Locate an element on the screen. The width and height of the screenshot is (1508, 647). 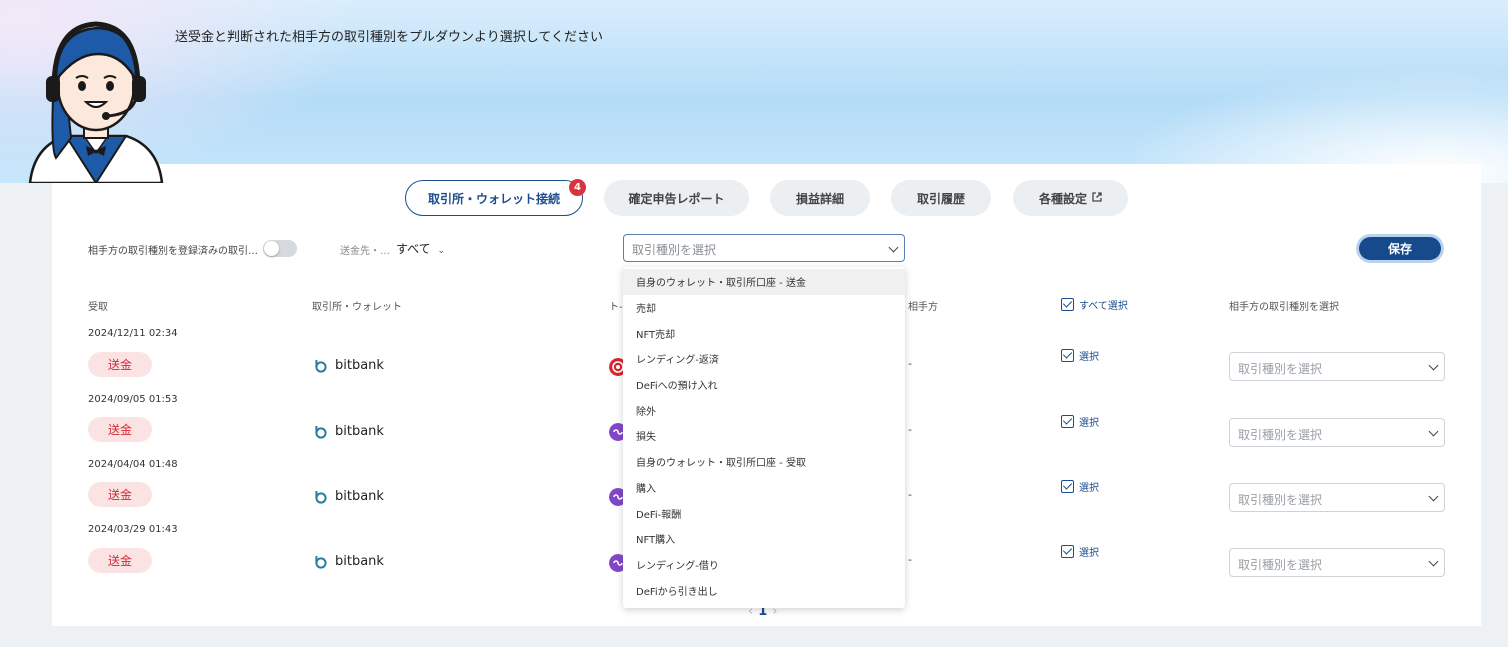
dropdown-option: 購入 is located at coordinates (764, 488).